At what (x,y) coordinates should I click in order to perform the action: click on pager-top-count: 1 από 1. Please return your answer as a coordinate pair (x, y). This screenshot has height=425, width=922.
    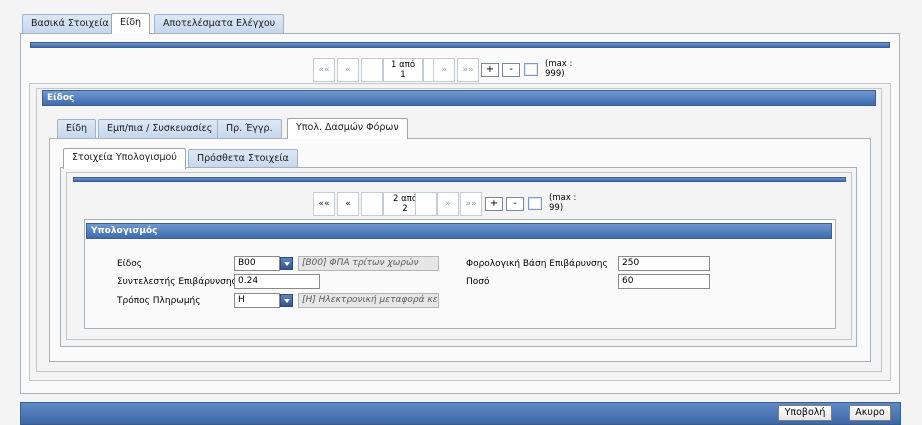
    Looking at the image, I should click on (403, 70).